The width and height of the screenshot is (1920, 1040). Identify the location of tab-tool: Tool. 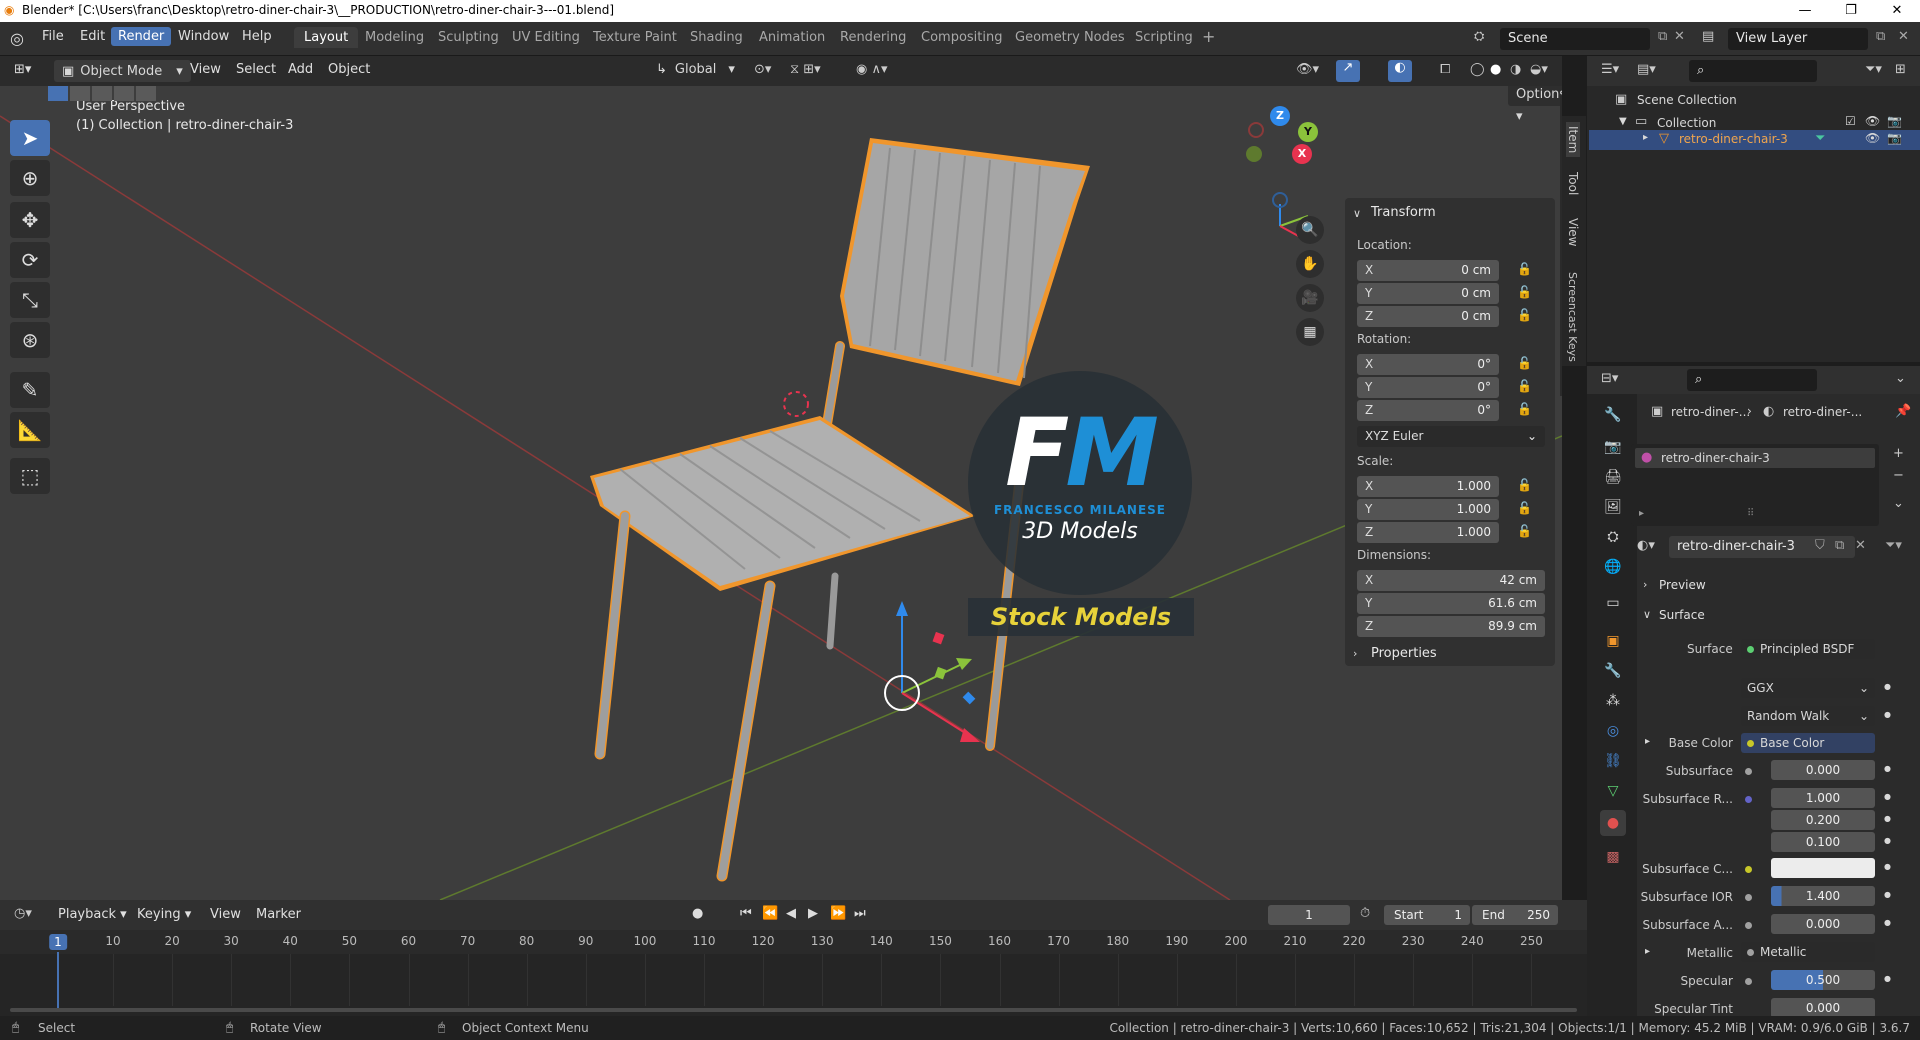
(1573, 183).